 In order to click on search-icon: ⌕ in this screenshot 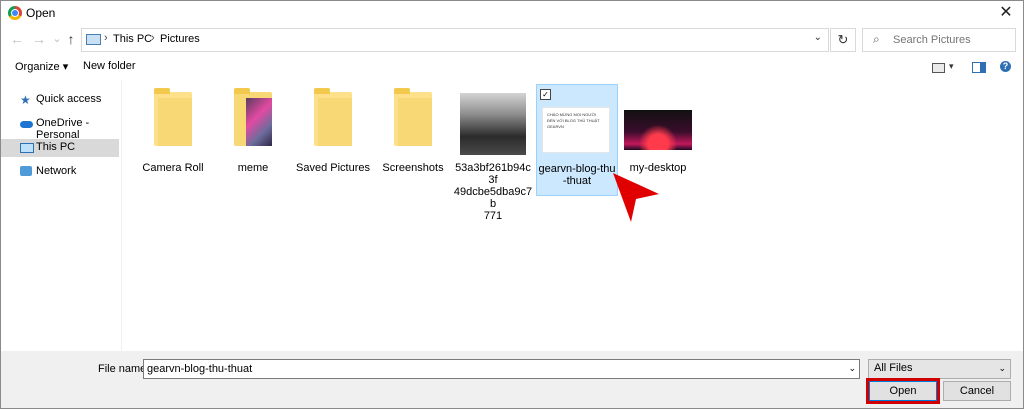, I will do `click(876, 39)`.